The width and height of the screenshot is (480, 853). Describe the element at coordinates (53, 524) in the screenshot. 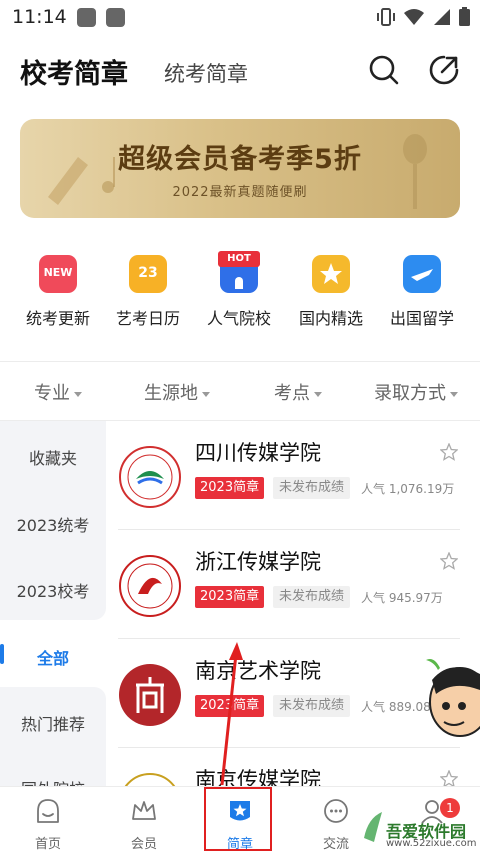

I see `category-2023-unified: 2023统考` at that location.